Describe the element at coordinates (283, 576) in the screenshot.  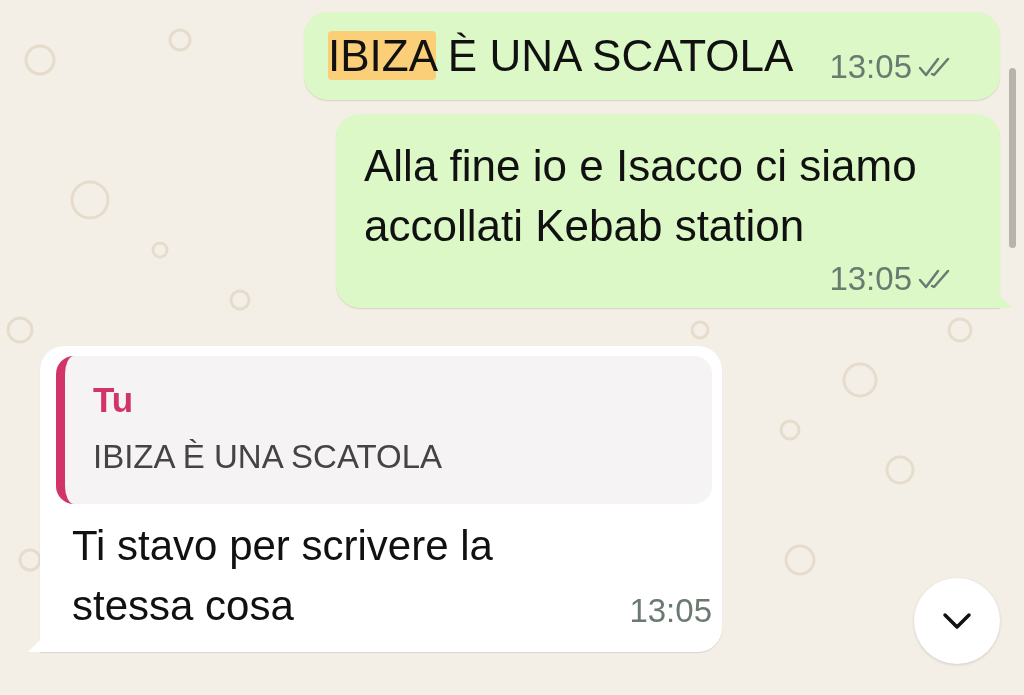
I see `message-text: Ti stavo per scrivere la stessa cosa` at that location.